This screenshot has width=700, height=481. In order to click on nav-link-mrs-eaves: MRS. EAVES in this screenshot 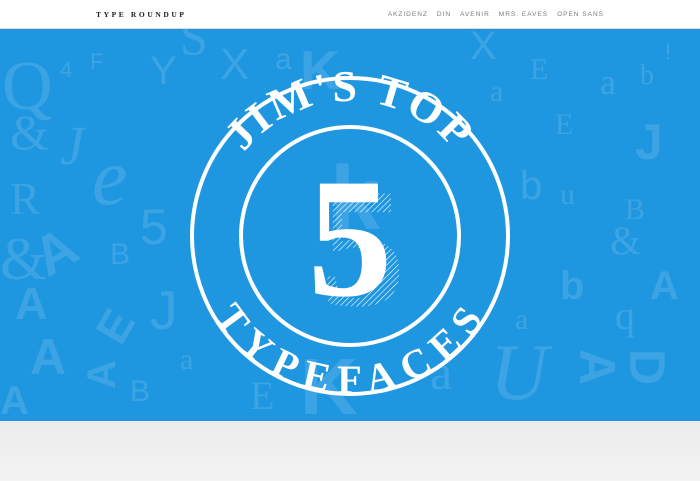, I will do `click(523, 14)`.